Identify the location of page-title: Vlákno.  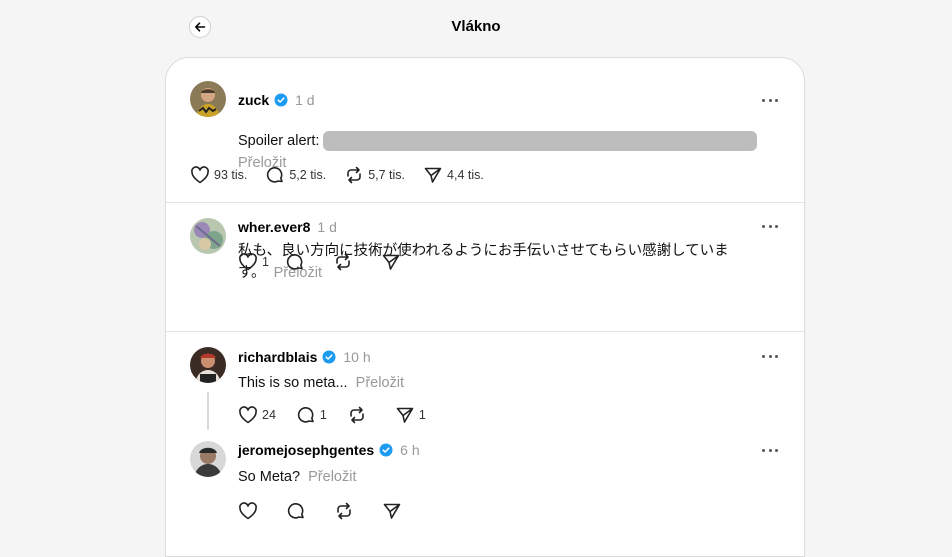
(476, 26).